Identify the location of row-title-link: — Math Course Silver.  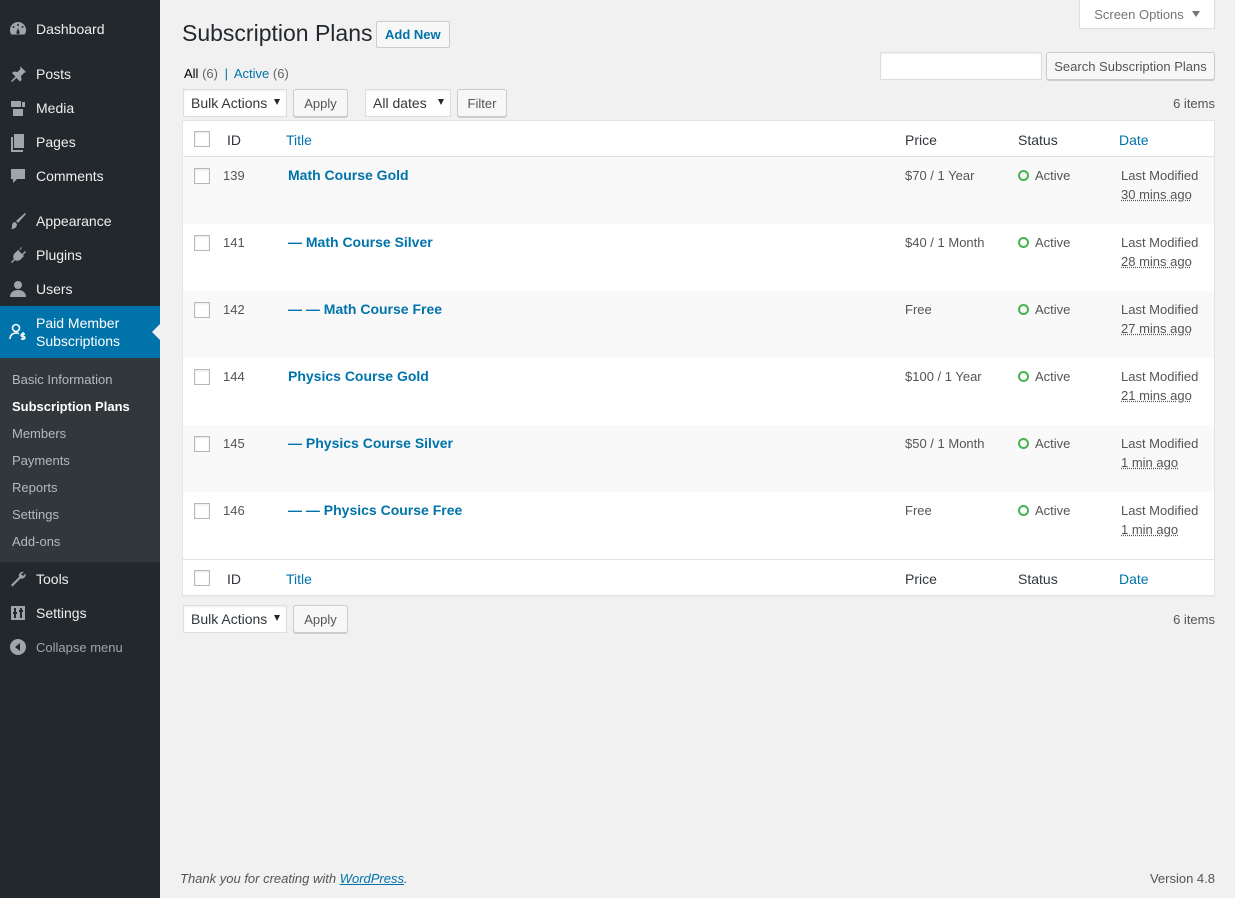
(360, 242).